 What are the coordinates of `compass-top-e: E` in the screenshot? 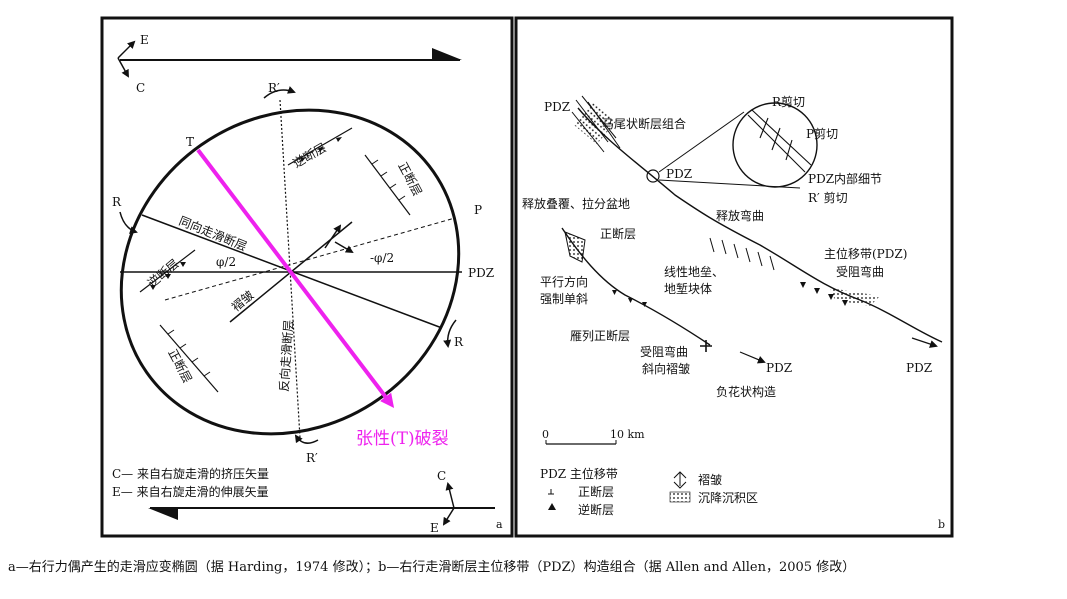 It's located at (144, 40).